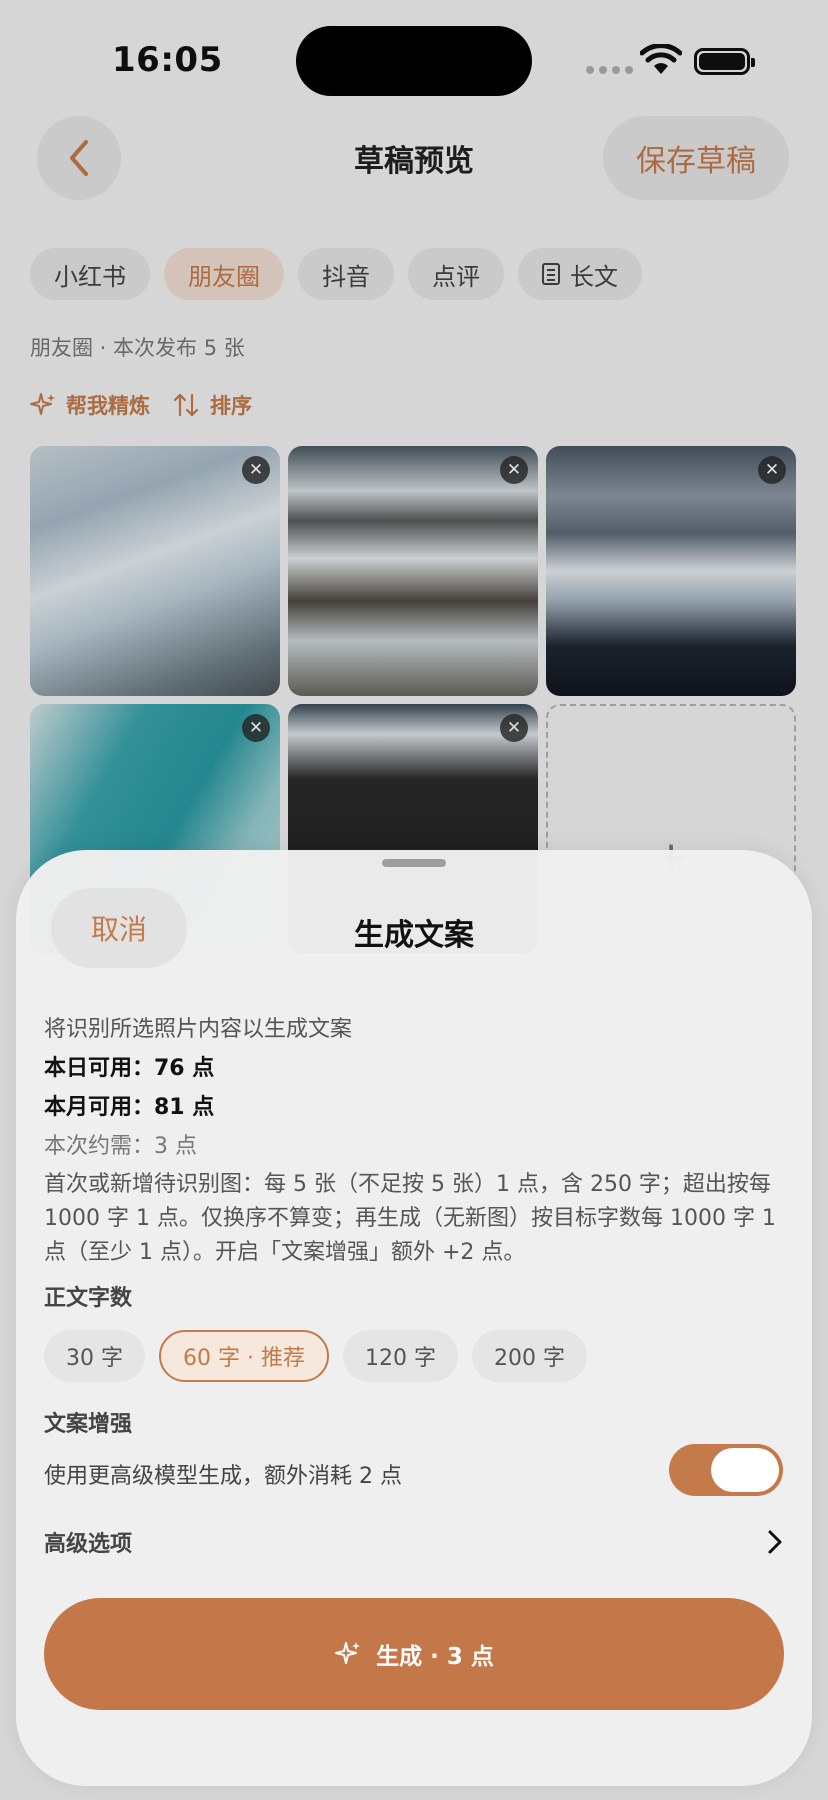 This screenshot has width=828, height=1800. I want to click on cost-estimate: 本次约需：3 点, so click(120, 1146).